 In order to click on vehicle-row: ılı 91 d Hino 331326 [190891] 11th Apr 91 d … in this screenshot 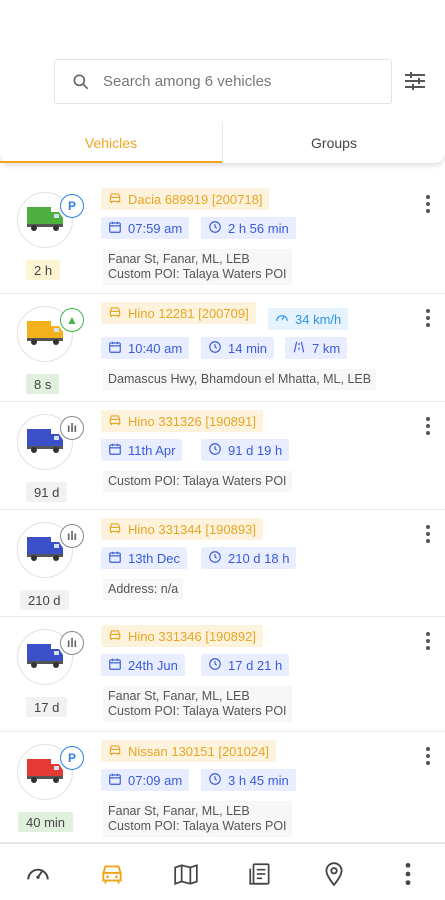, I will do `click(222, 456)`.